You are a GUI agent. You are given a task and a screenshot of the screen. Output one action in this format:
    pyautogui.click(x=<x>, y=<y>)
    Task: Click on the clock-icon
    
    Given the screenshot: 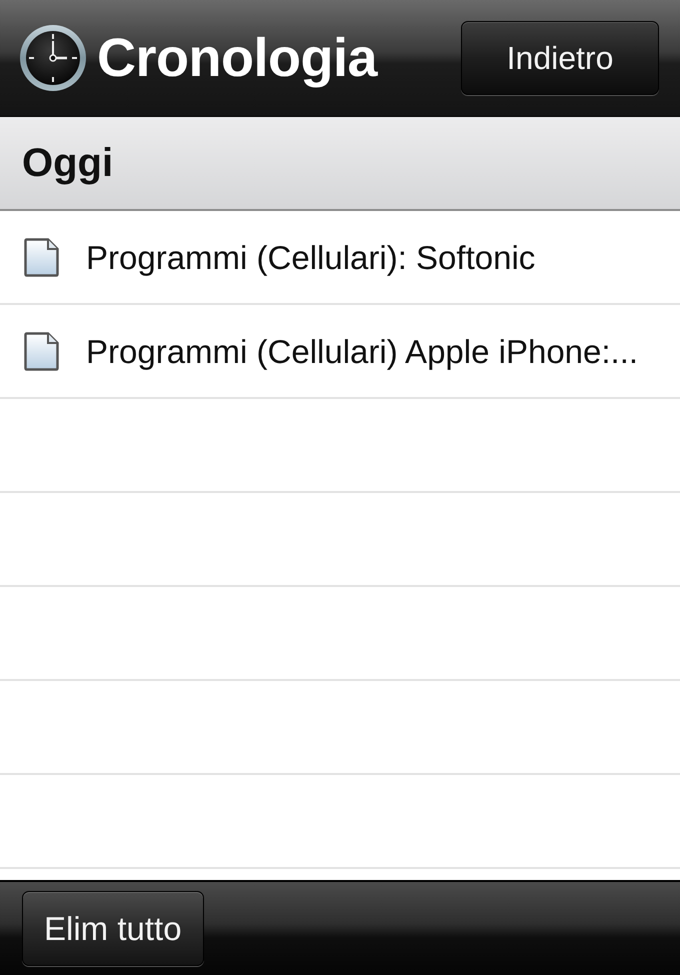 What is the action you would take?
    pyautogui.click(x=53, y=58)
    